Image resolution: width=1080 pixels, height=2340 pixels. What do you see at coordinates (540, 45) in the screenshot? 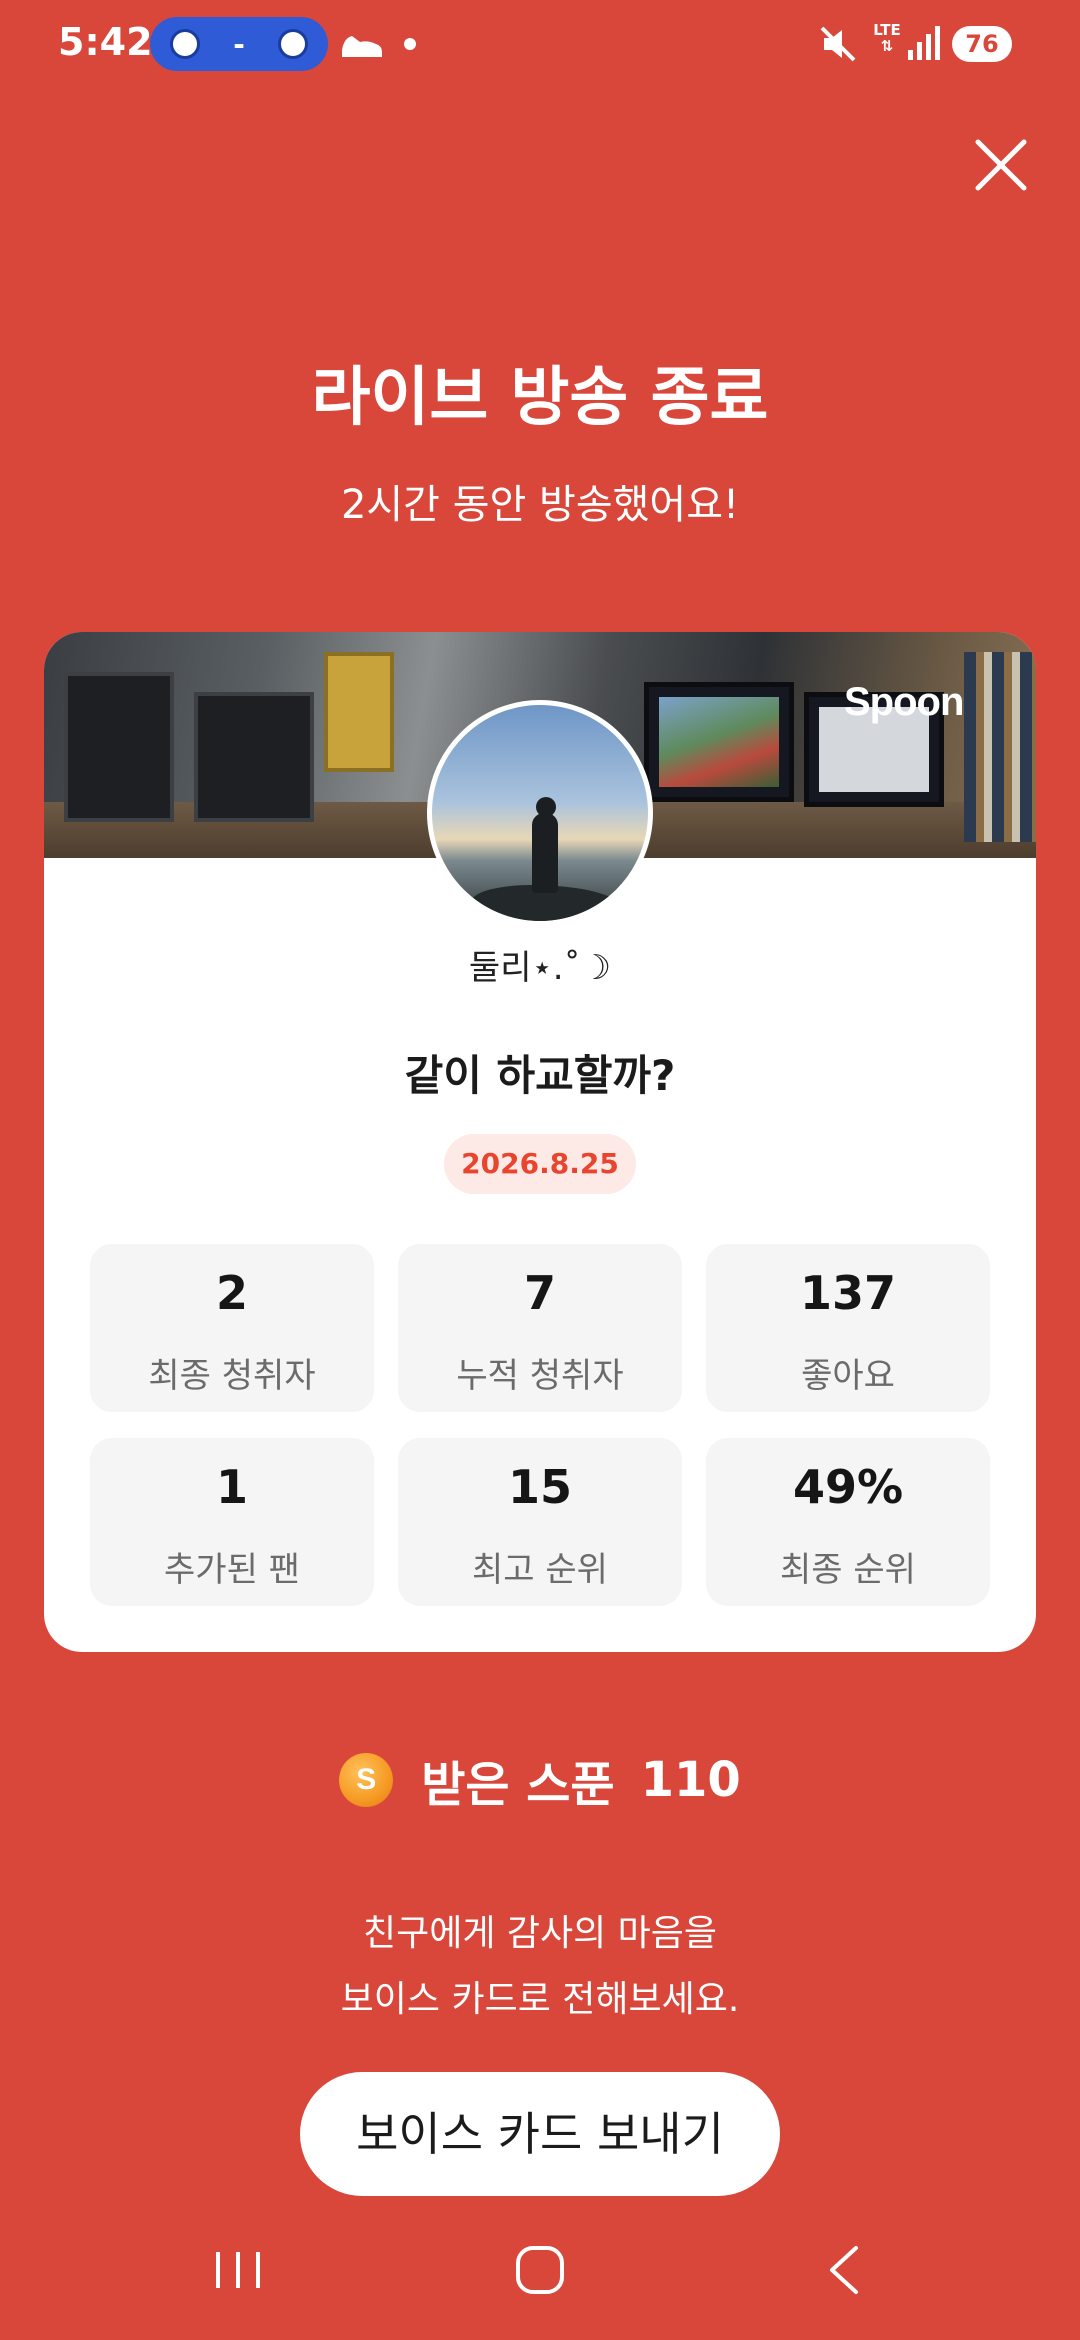
I see `status-bar: 5:42 - LTE ⇅ 76` at bounding box center [540, 45].